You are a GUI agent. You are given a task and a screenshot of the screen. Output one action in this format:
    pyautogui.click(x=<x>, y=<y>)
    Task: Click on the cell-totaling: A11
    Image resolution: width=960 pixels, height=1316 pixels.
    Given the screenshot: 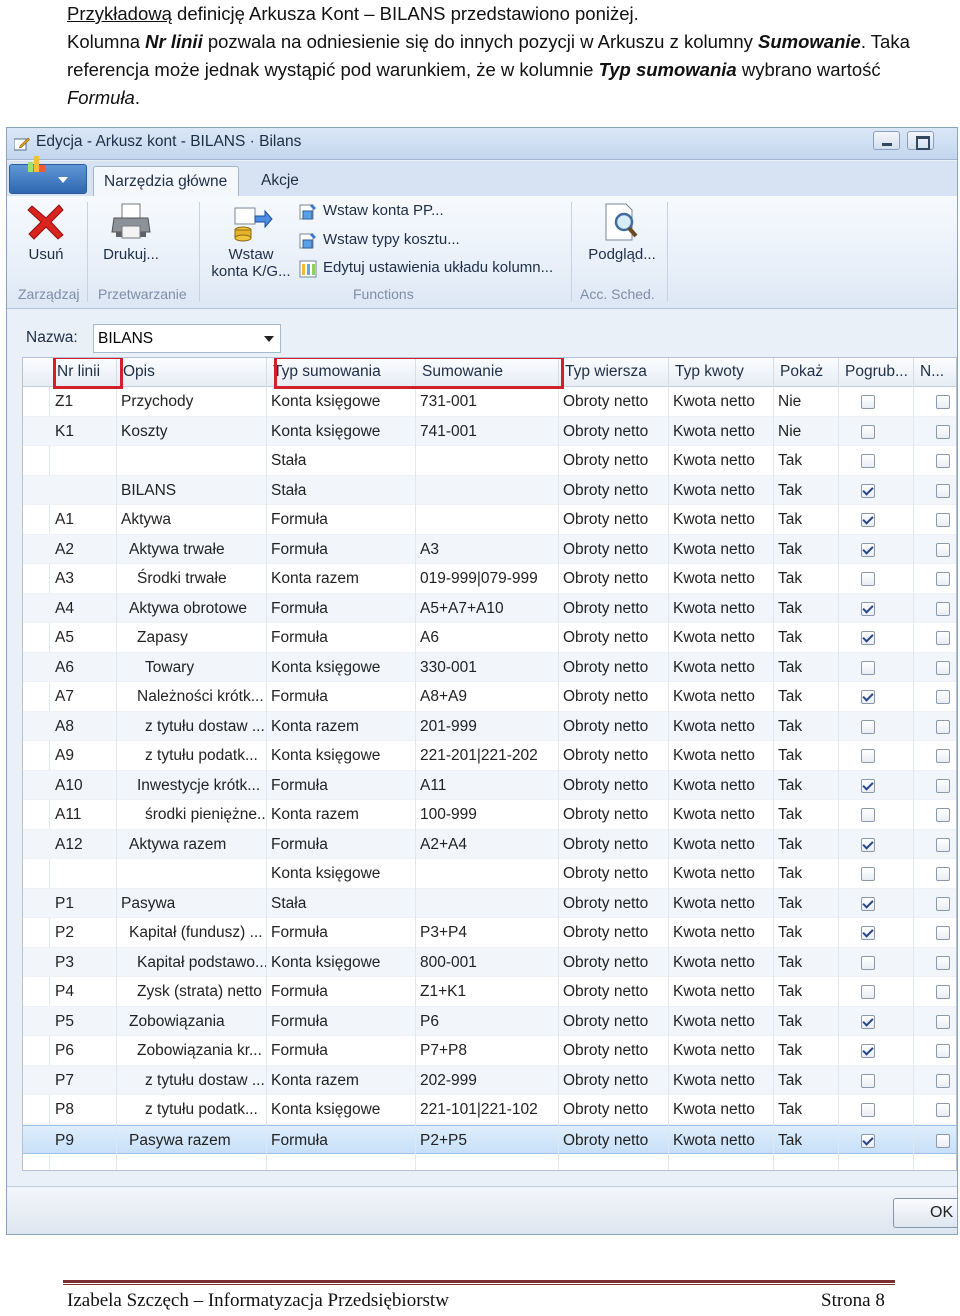 What is the action you would take?
    pyautogui.click(x=487, y=785)
    